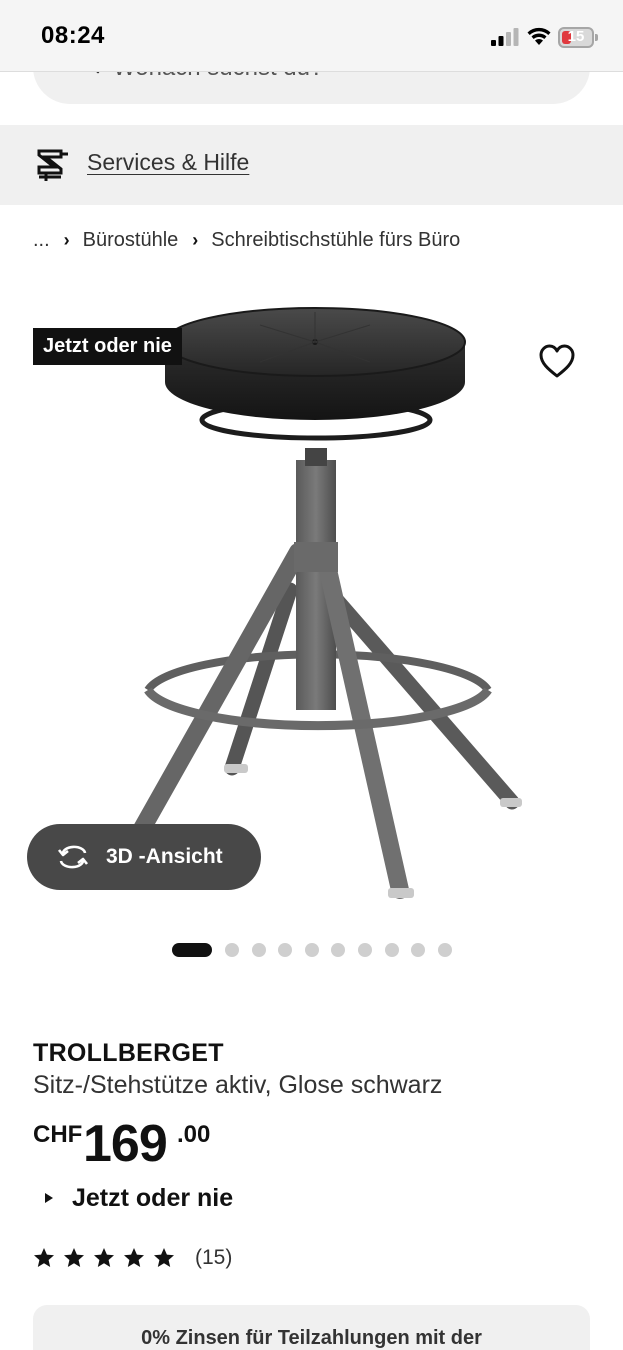 The height and width of the screenshot is (1350, 623). Describe the element at coordinates (164, 856) in the screenshot. I see `view-3d-label: 3D -Ansicht` at that location.